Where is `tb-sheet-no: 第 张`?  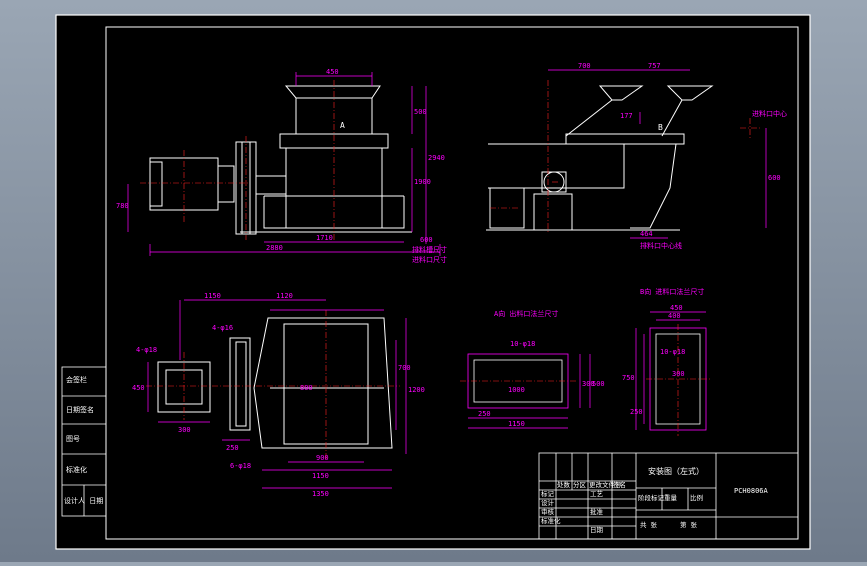
tb-sheet-no: 第 张 is located at coordinates (688, 524).